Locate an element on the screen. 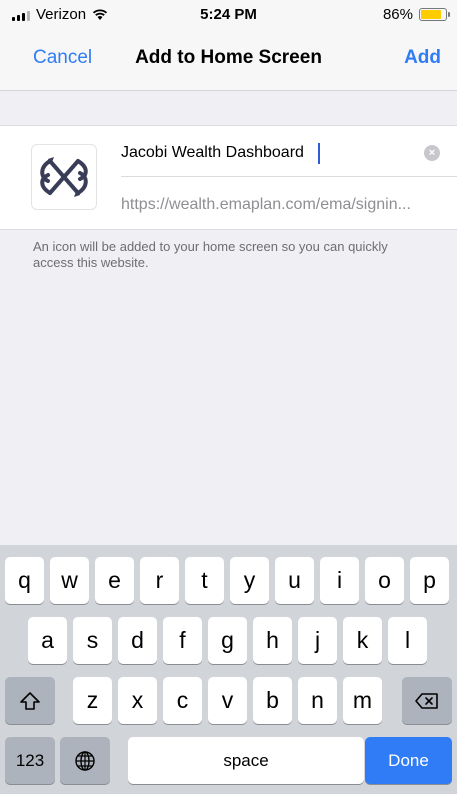 Image resolution: width=457 pixels, height=794 pixels. space-key: space is located at coordinates (246, 760).